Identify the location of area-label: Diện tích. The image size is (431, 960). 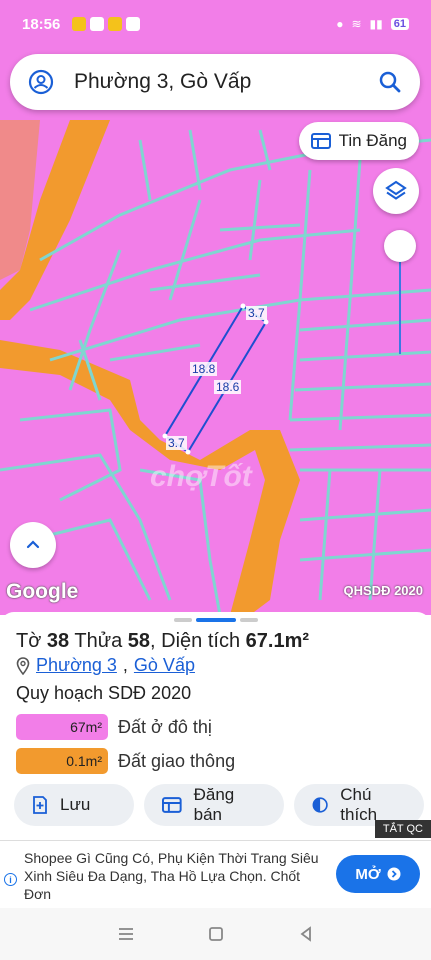
(201, 641).